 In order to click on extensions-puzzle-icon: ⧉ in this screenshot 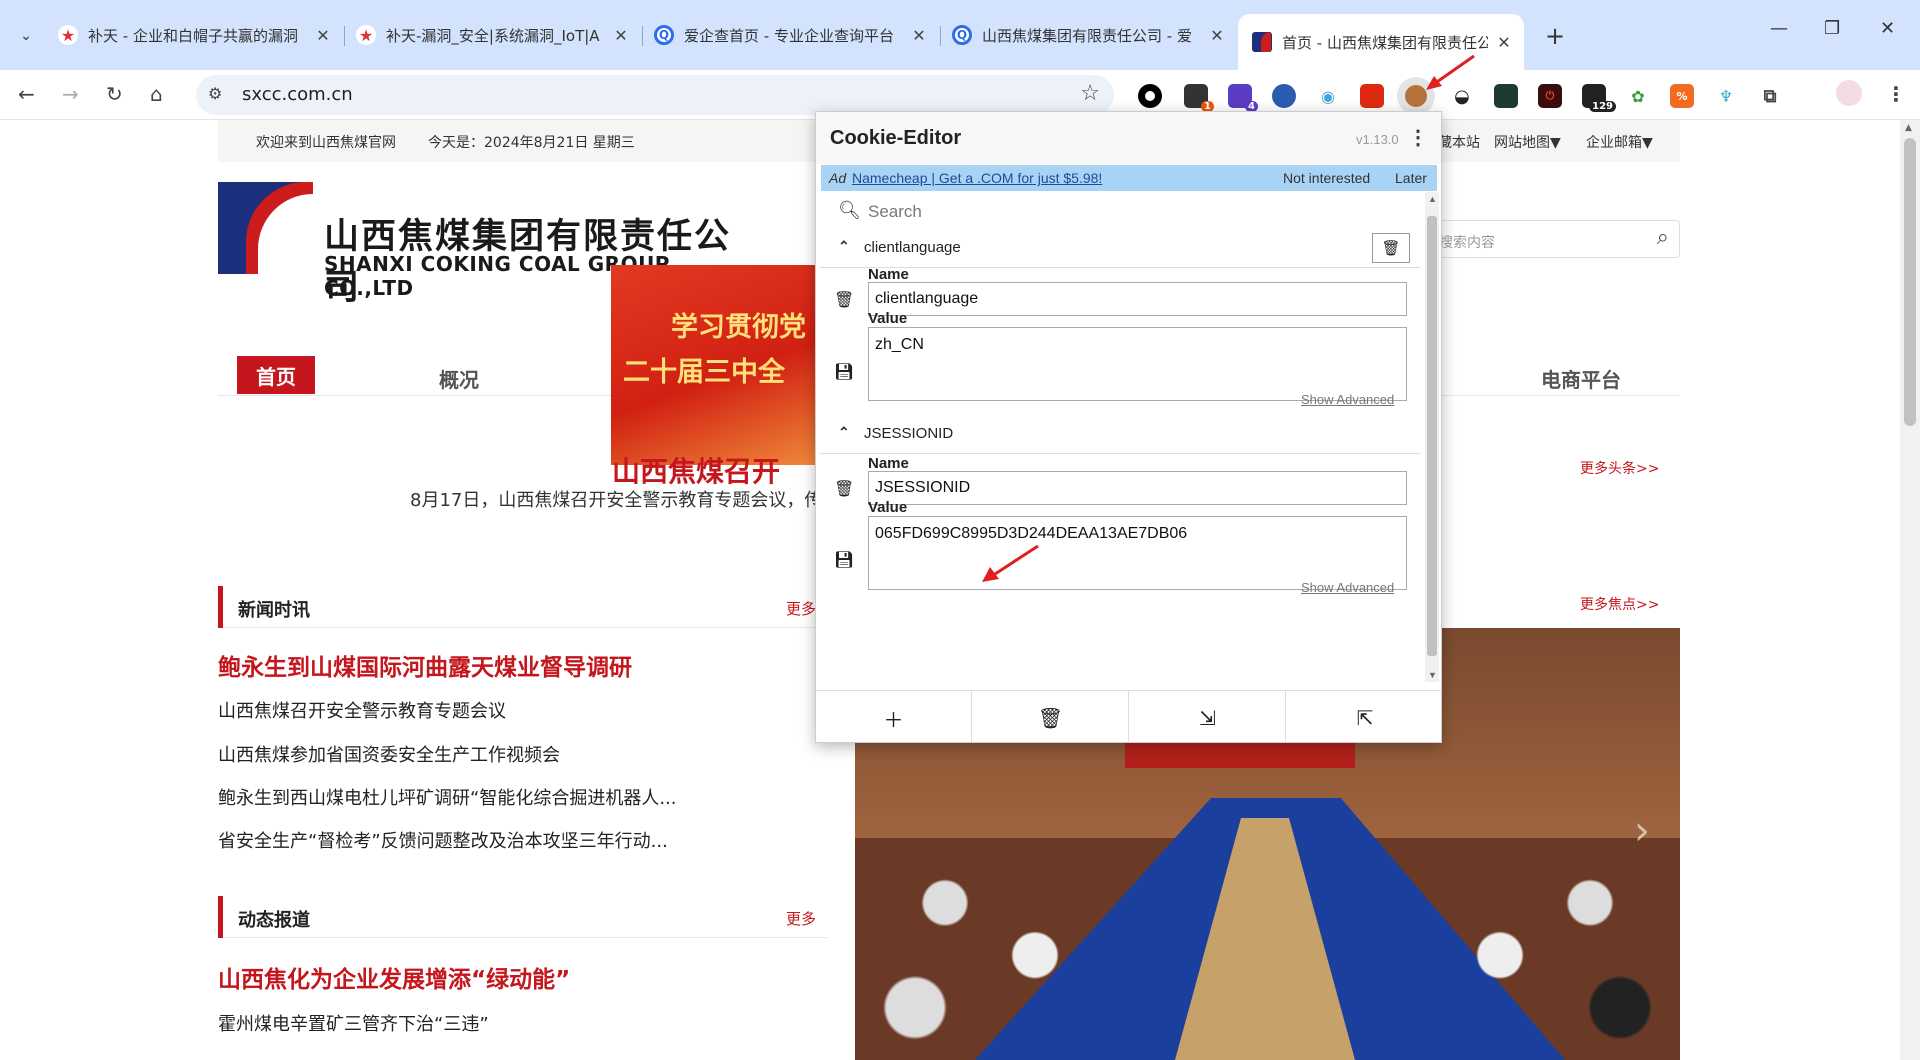, I will do `click(1770, 96)`.